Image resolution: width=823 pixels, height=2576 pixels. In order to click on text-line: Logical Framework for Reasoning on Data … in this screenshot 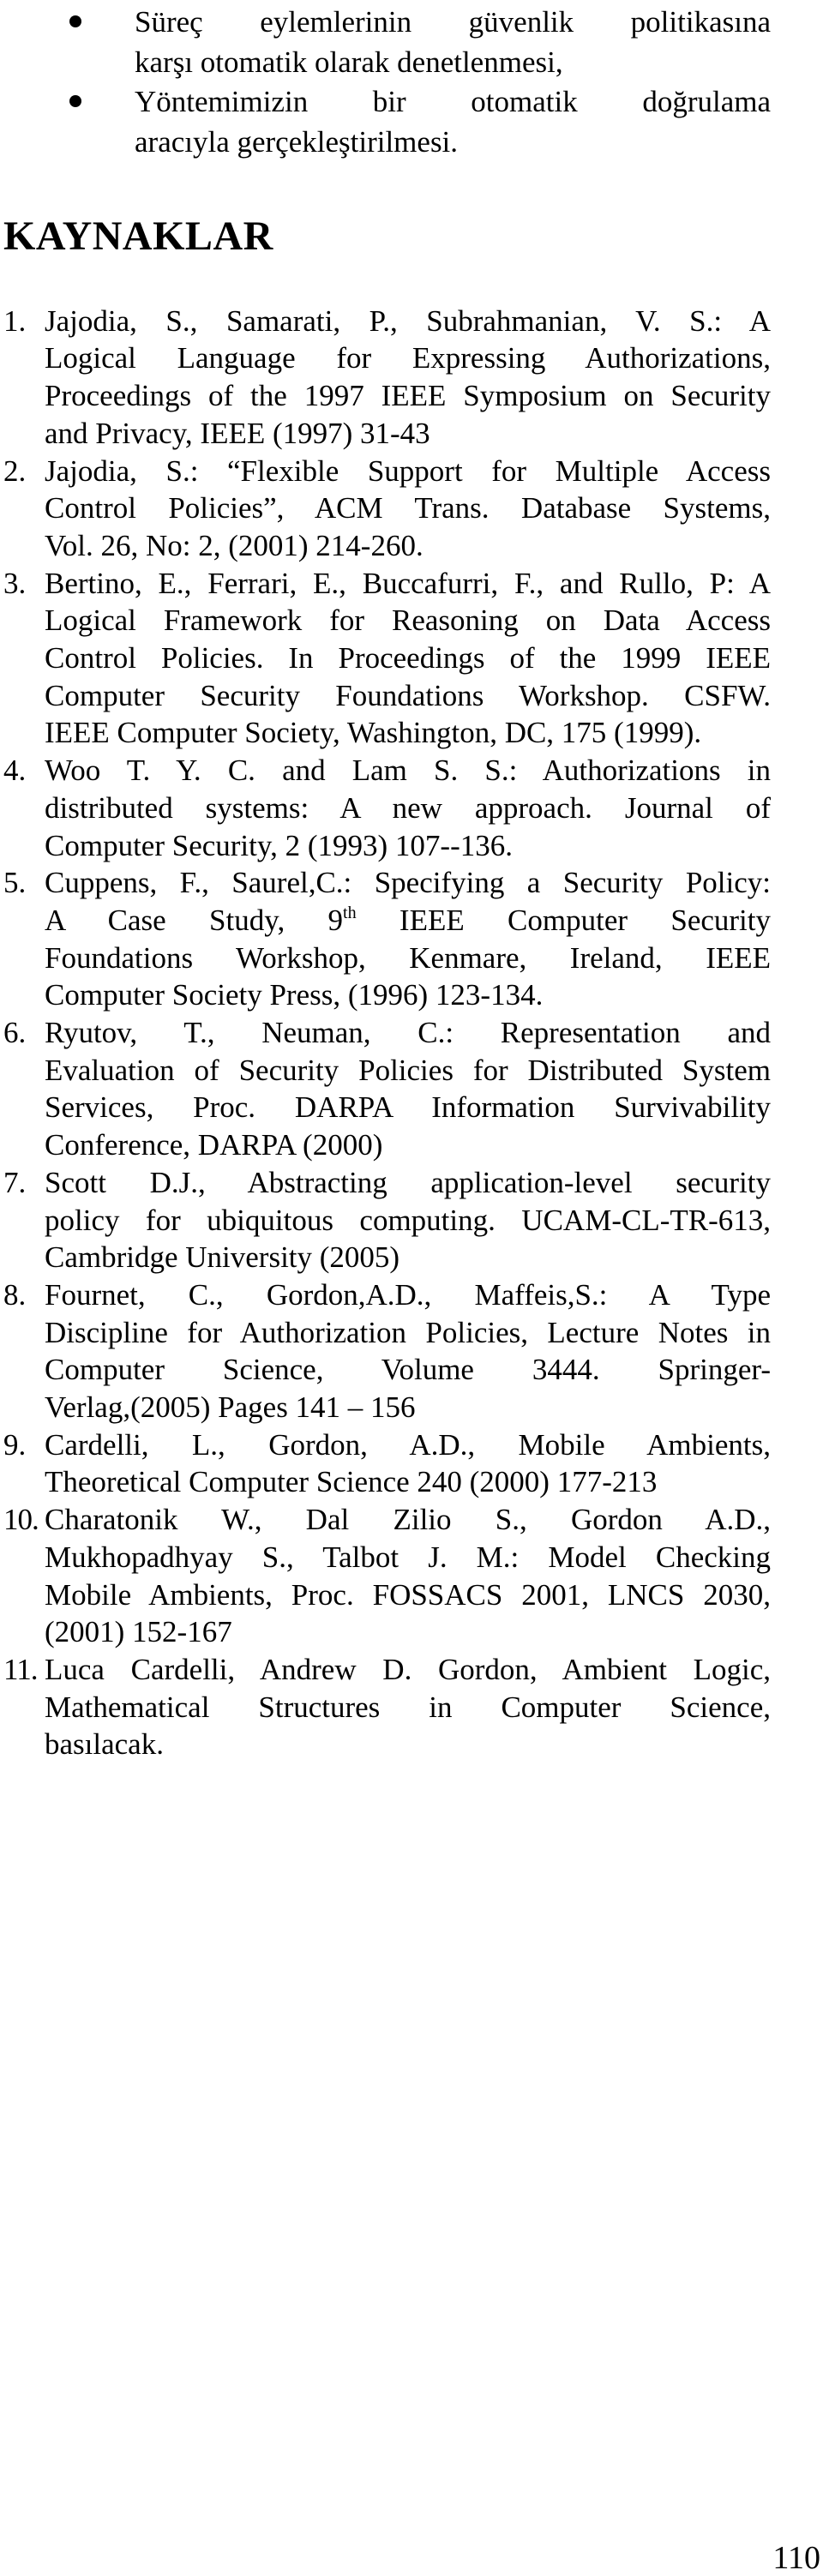, I will do `click(408, 620)`.